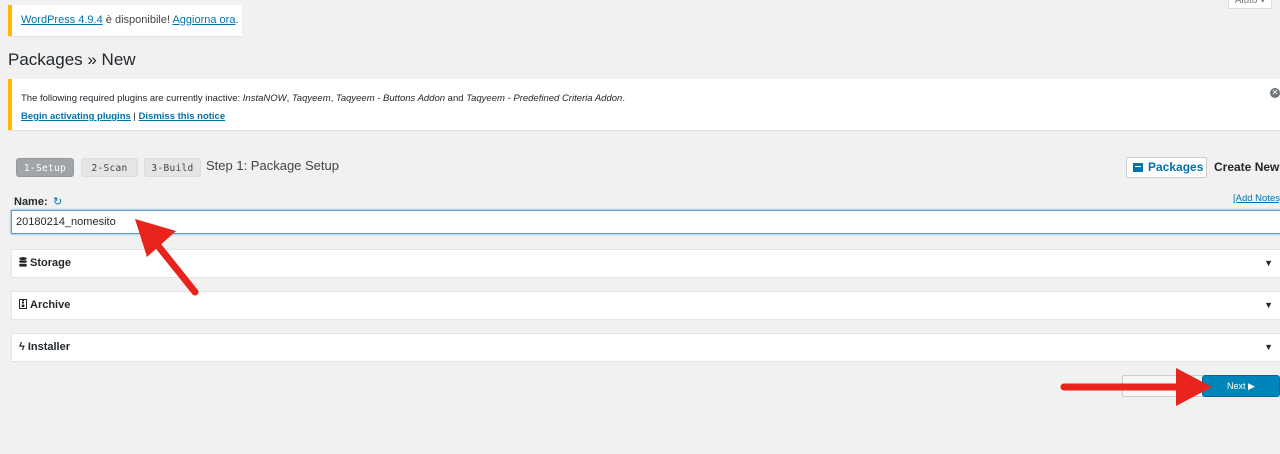  I want to click on refresh-icon: ↻, so click(57, 201).